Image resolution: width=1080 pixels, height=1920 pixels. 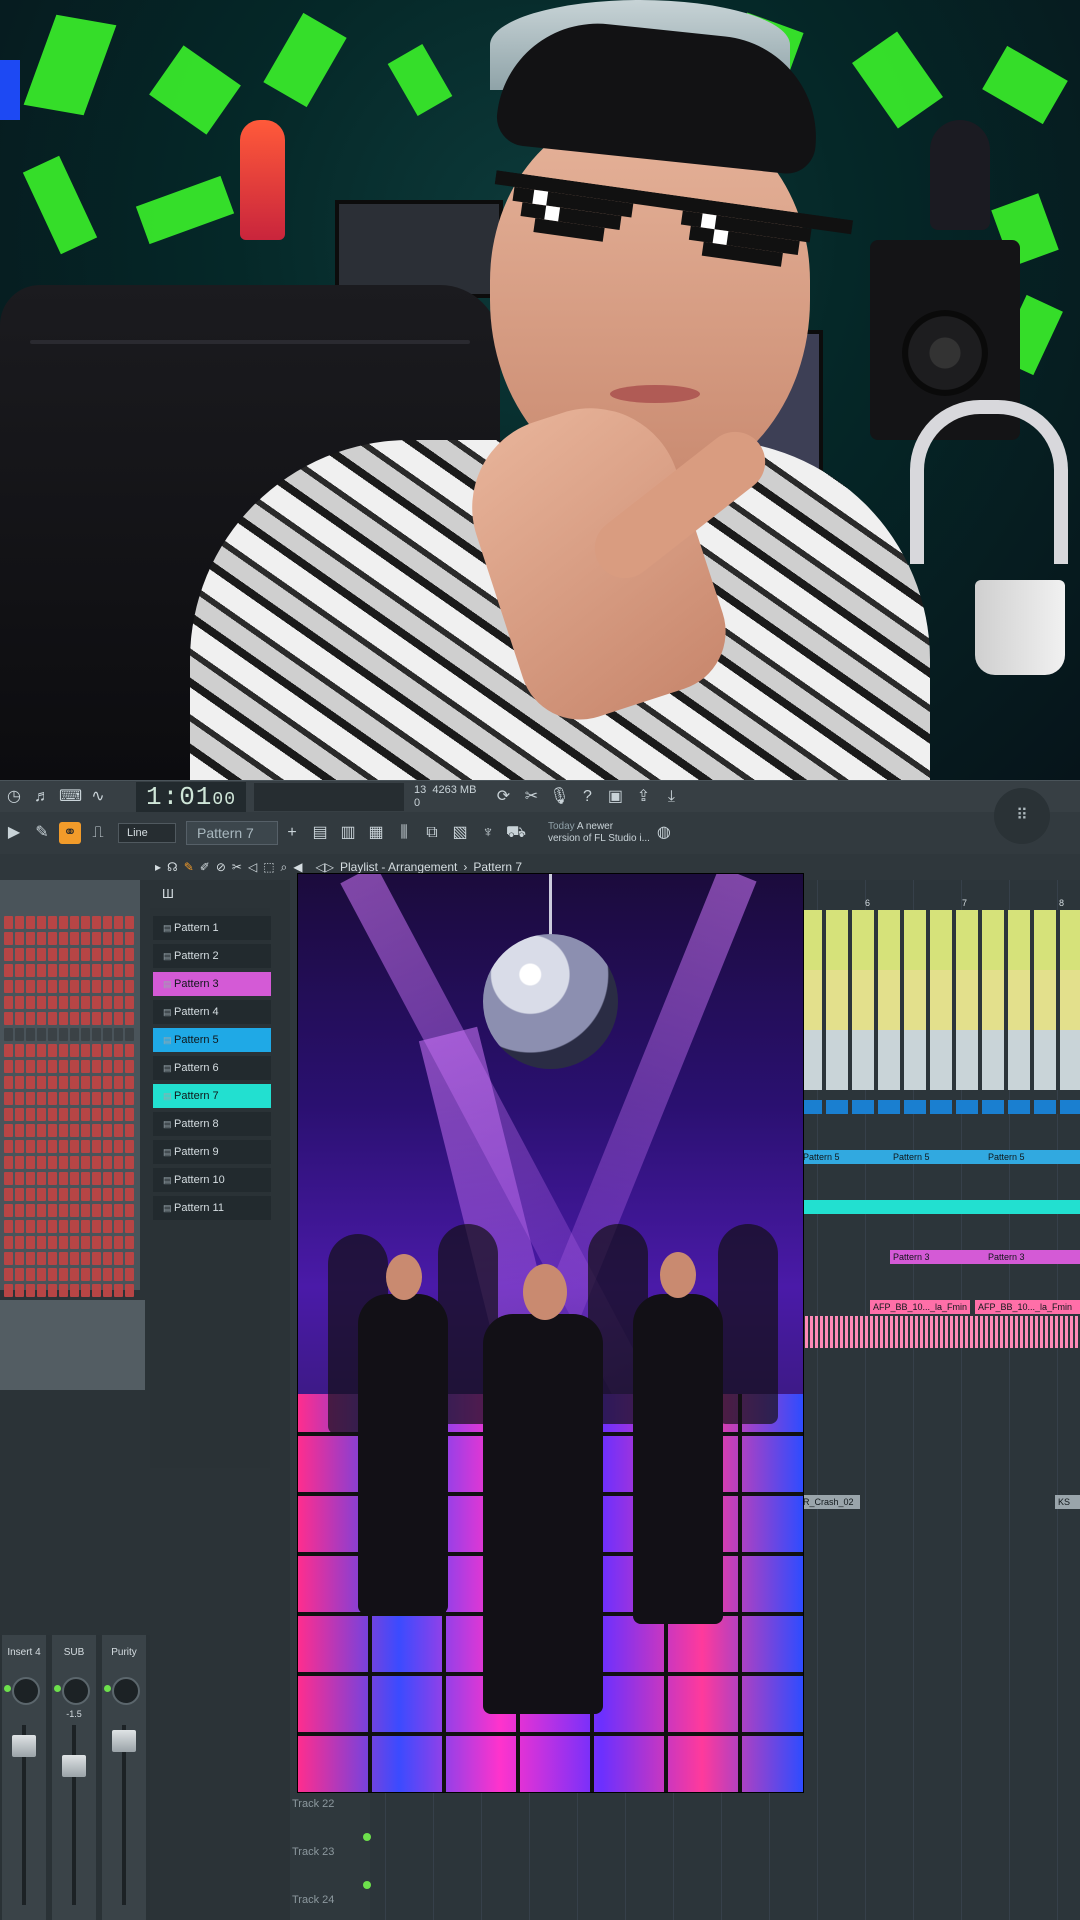 What do you see at coordinates (284, 867) in the screenshot?
I see `zoom-icon: ⌕` at bounding box center [284, 867].